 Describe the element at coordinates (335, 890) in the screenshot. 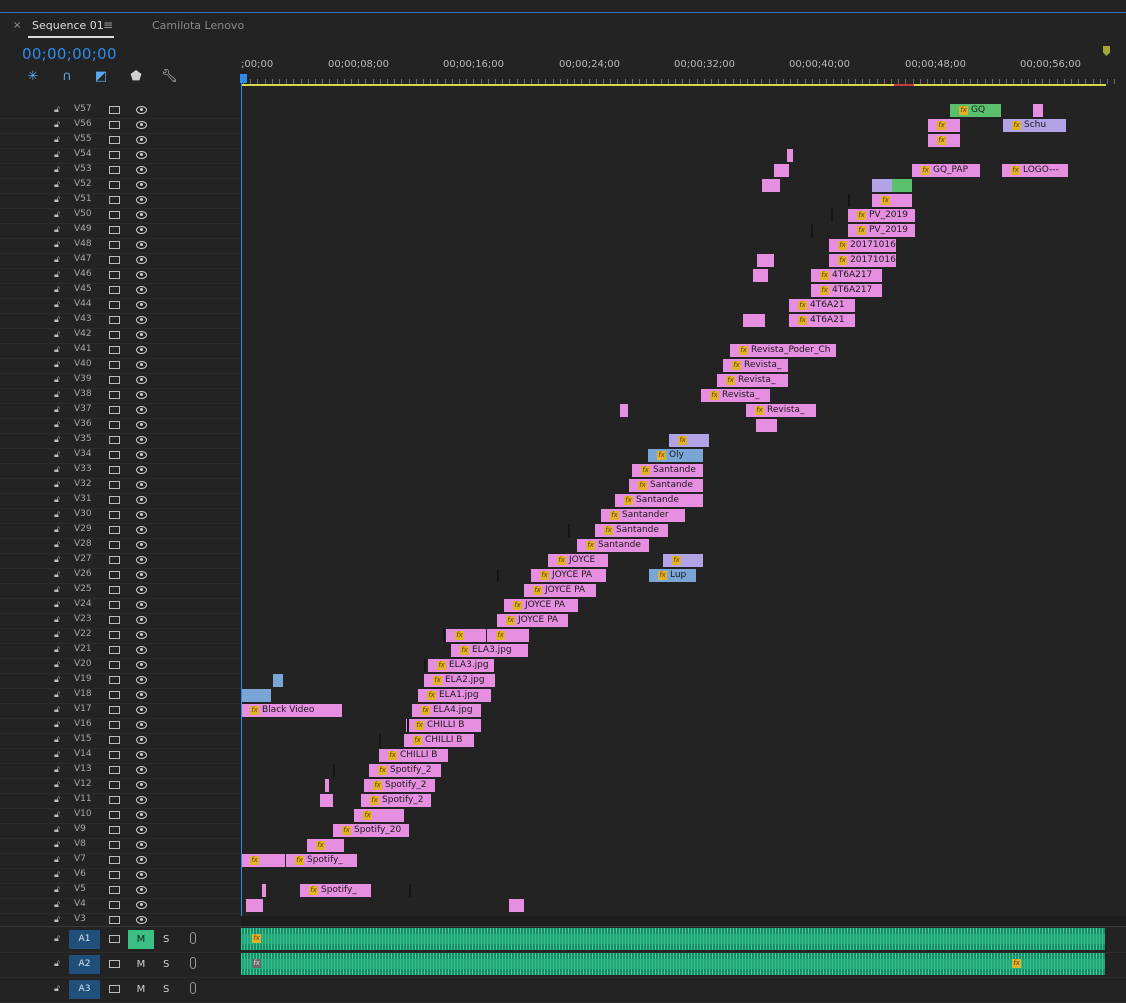

I see `clip: fx Spotify_` at that location.